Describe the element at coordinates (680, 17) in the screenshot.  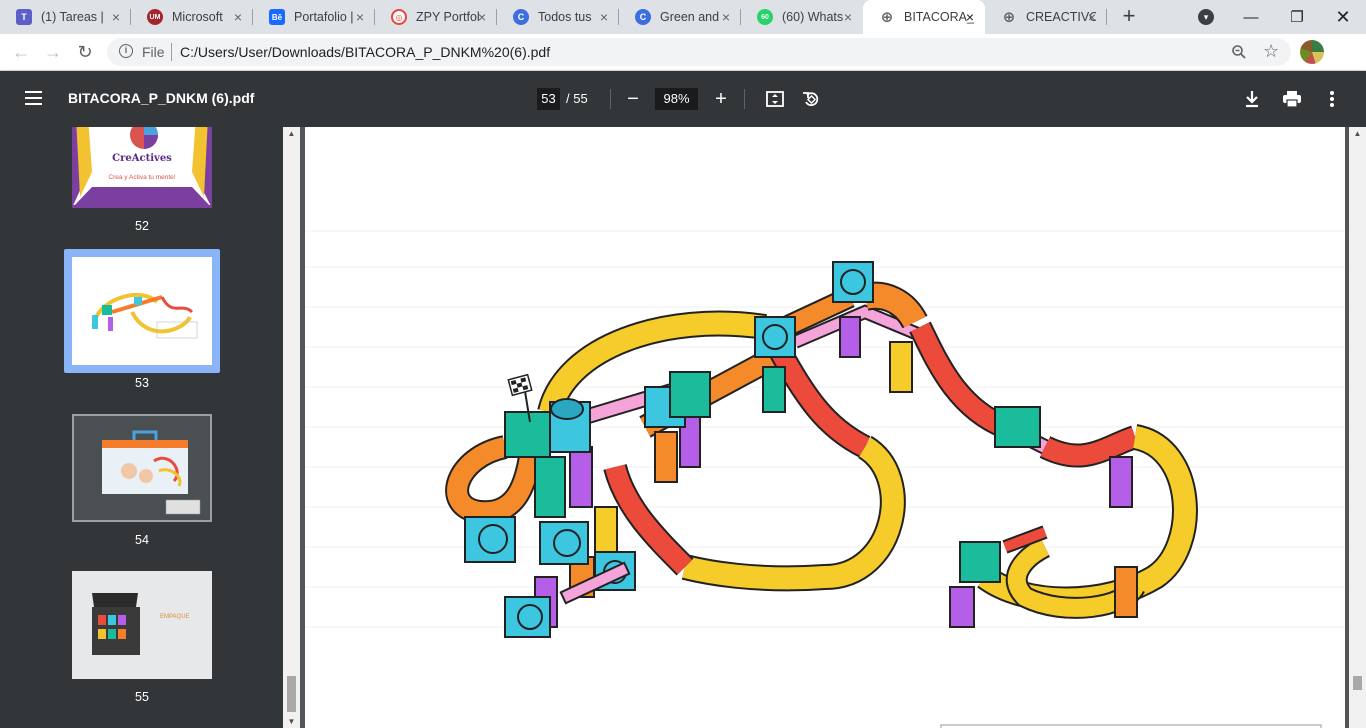
I see `tab-green: C Green and ×` at that location.